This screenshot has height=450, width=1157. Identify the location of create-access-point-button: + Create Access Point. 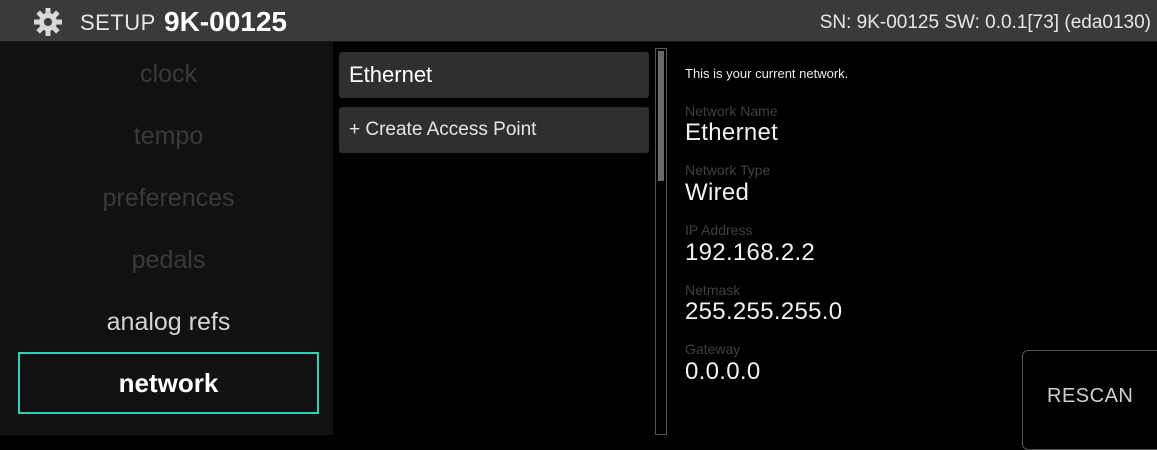
(494, 130).